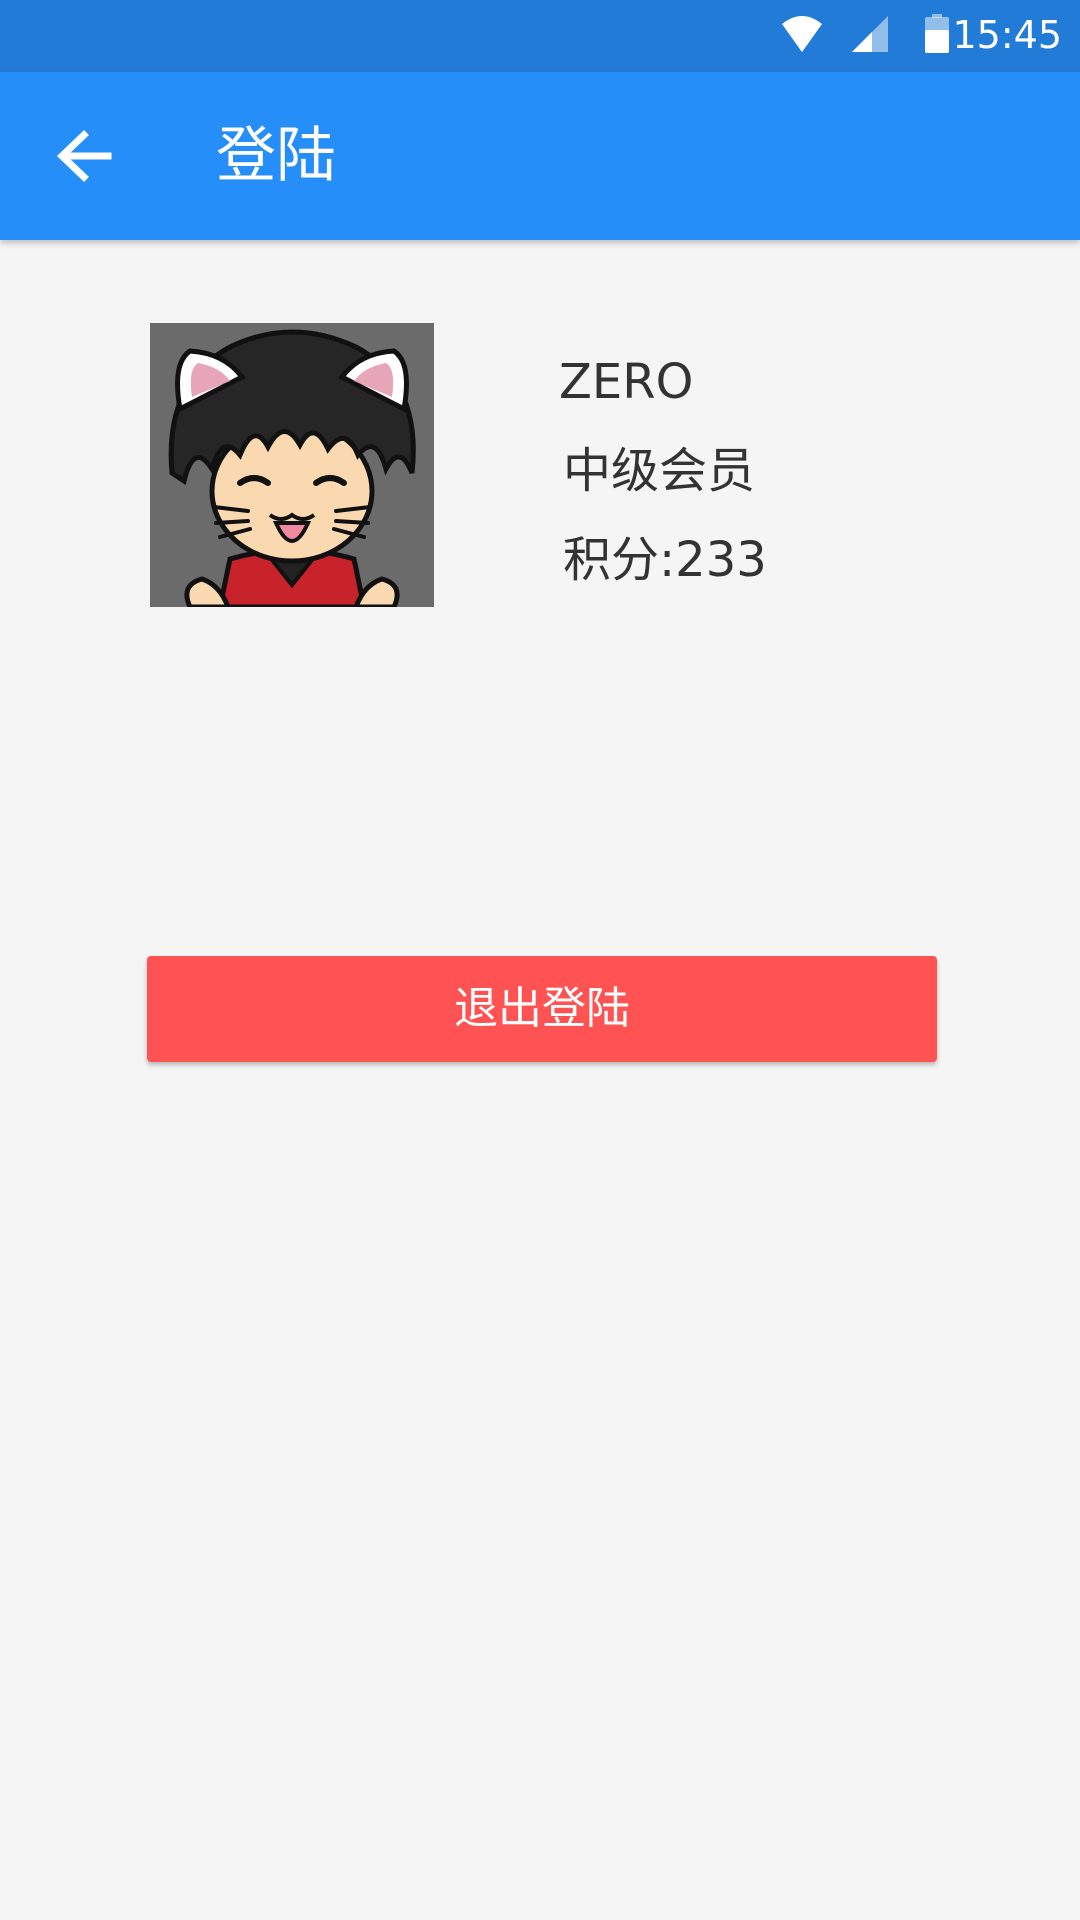 The width and height of the screenshot is (1080, 1920). Describe the element at coordinates (542, 1009) in the screenshot. I see `logout-button: 退出登陆` at that location.